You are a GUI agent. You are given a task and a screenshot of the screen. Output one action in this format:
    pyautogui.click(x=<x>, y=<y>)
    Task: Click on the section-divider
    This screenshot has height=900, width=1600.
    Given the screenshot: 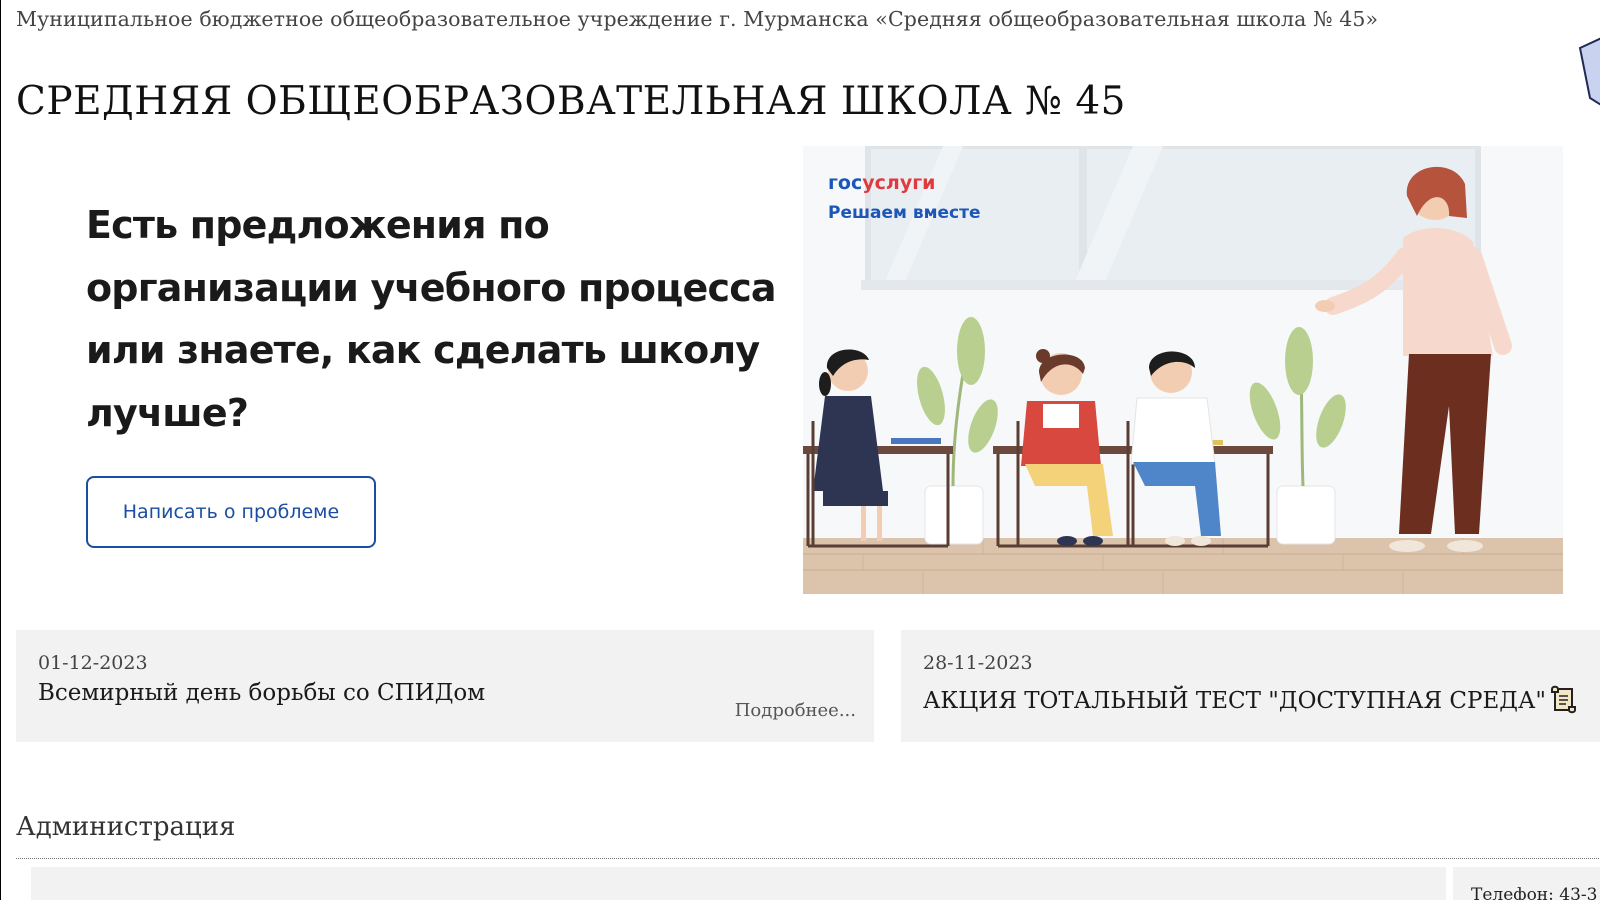 What is the action you would take?
    pyautogui.click(x=808, y=858)
    